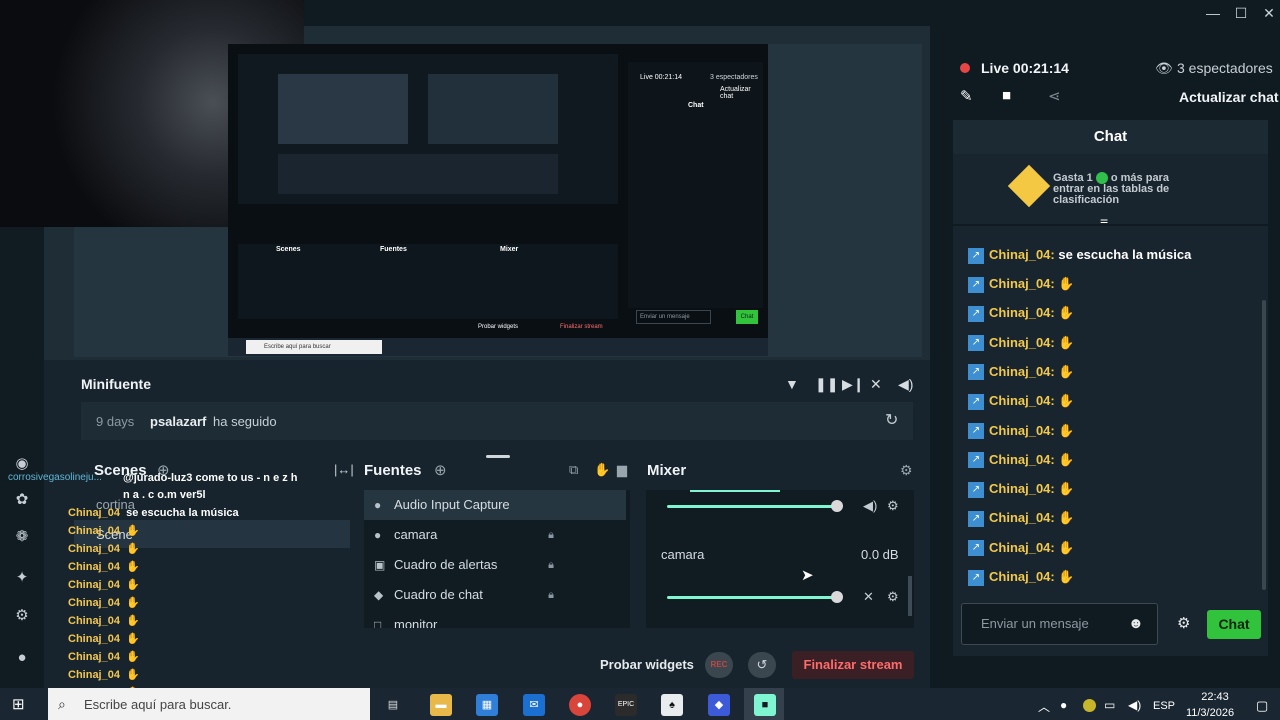 The image size is (1280, 720). Describe the element at coordinates (495, 535) in the screenshot. I see `source-row: ● camara 🔒︎` at that location.